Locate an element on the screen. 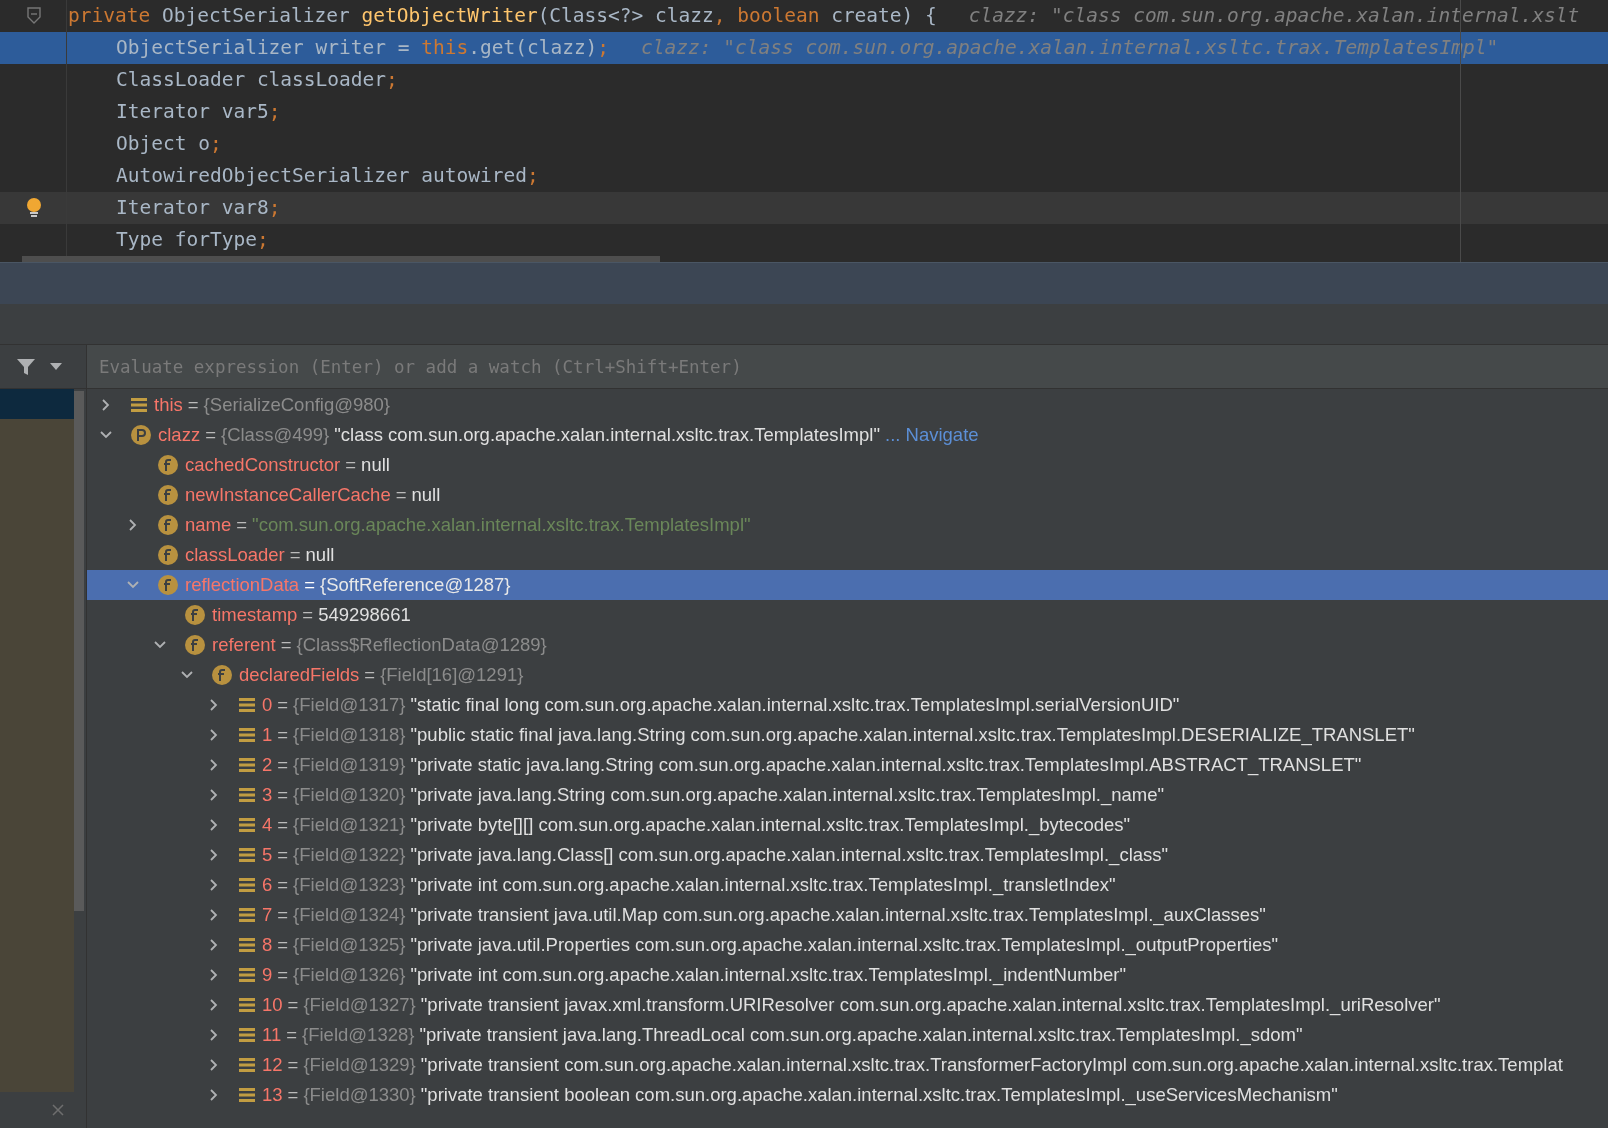 The height and width of the screenshot is (1128, 1608). variable-name: referent is located at coordinates (244, 645).